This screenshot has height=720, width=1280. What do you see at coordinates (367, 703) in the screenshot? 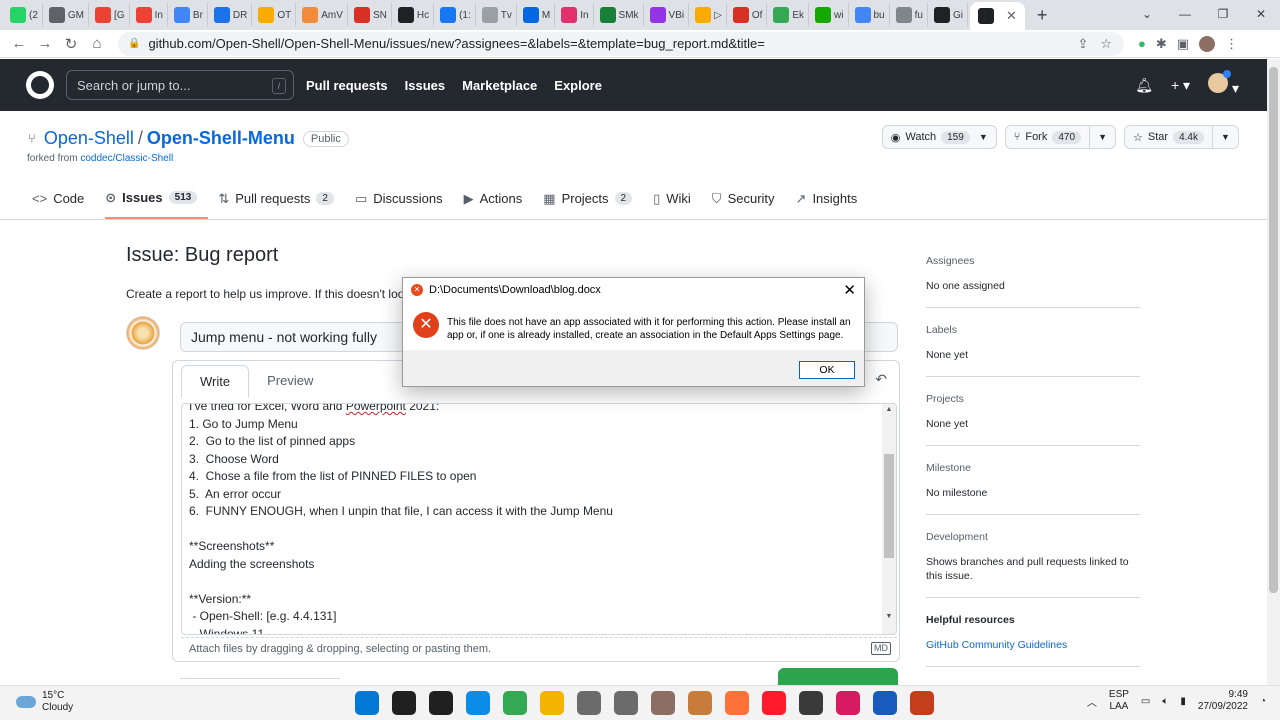
I see `windows-start-icon` at bounding box center [367, 703].